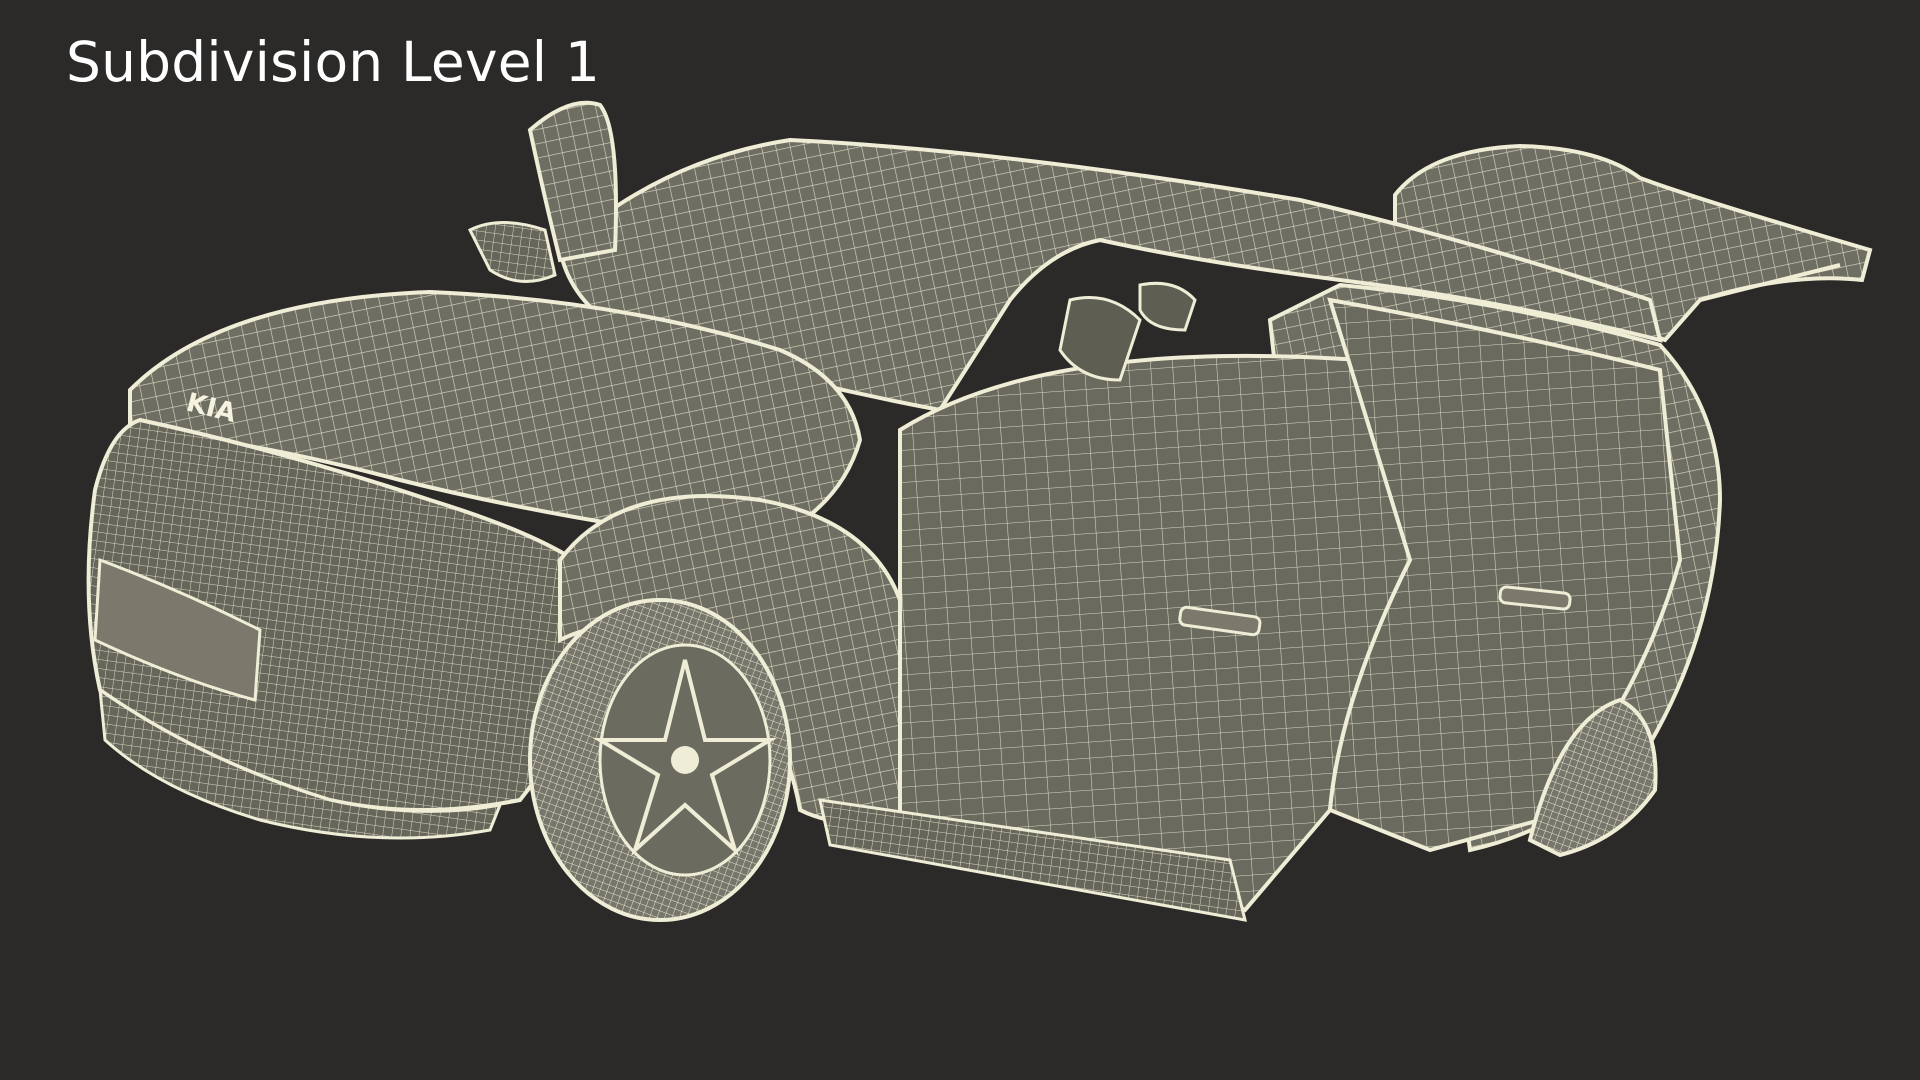 The image size is (1920, 1080). What do you see at coordinates (660, 760) in the screenshot?
I see `front-wheel` at bounding box center [660, 760].